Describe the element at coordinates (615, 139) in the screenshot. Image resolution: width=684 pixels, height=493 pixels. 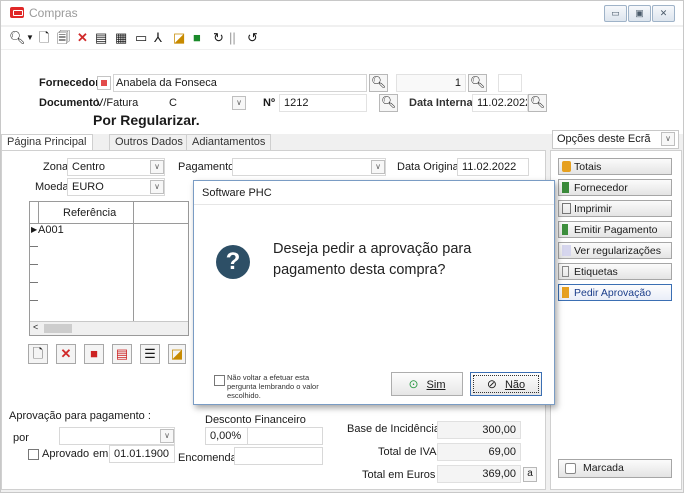
I see `opcoes-select: Opções deste Ecrã` at that location.